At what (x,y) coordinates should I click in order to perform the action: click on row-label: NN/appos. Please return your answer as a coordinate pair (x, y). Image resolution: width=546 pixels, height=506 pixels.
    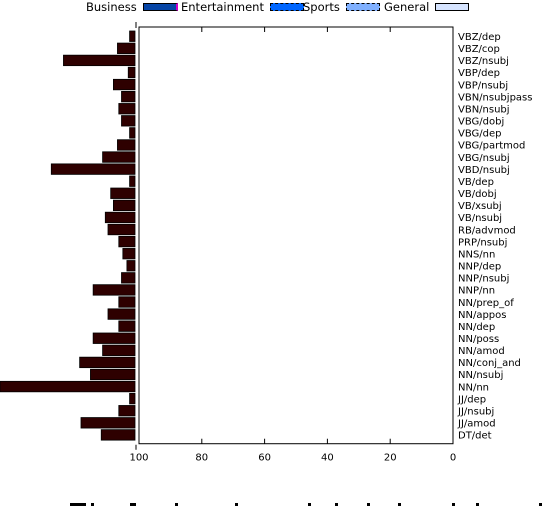
    Looking at the image, I should click on (482, 315).